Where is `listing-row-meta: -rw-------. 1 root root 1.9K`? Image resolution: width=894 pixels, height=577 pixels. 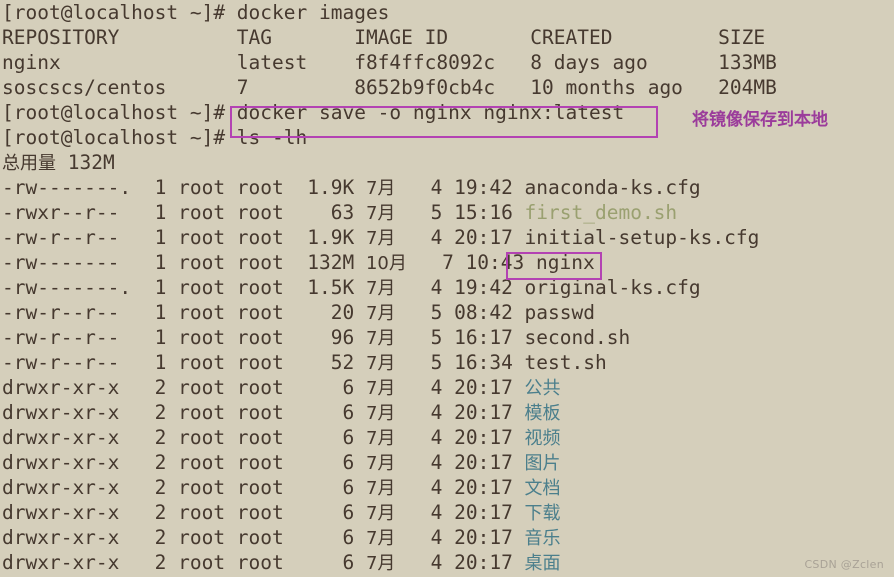
listing-row-meta: -rw-------. 1 root root 1.9K is located at coordinates (184, 187).